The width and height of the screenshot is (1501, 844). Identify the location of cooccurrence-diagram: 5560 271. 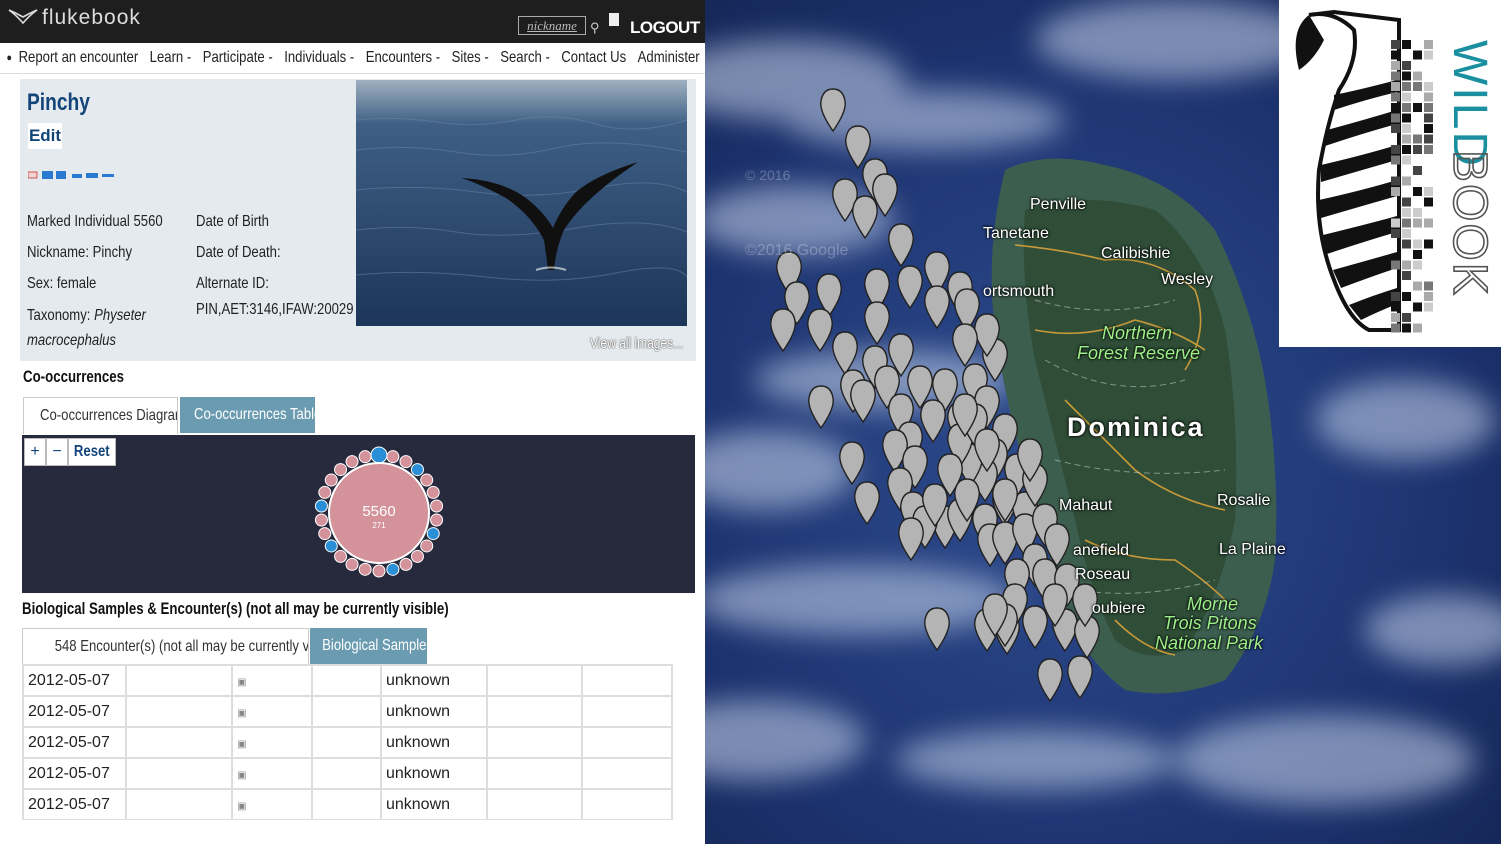
(358, 514).